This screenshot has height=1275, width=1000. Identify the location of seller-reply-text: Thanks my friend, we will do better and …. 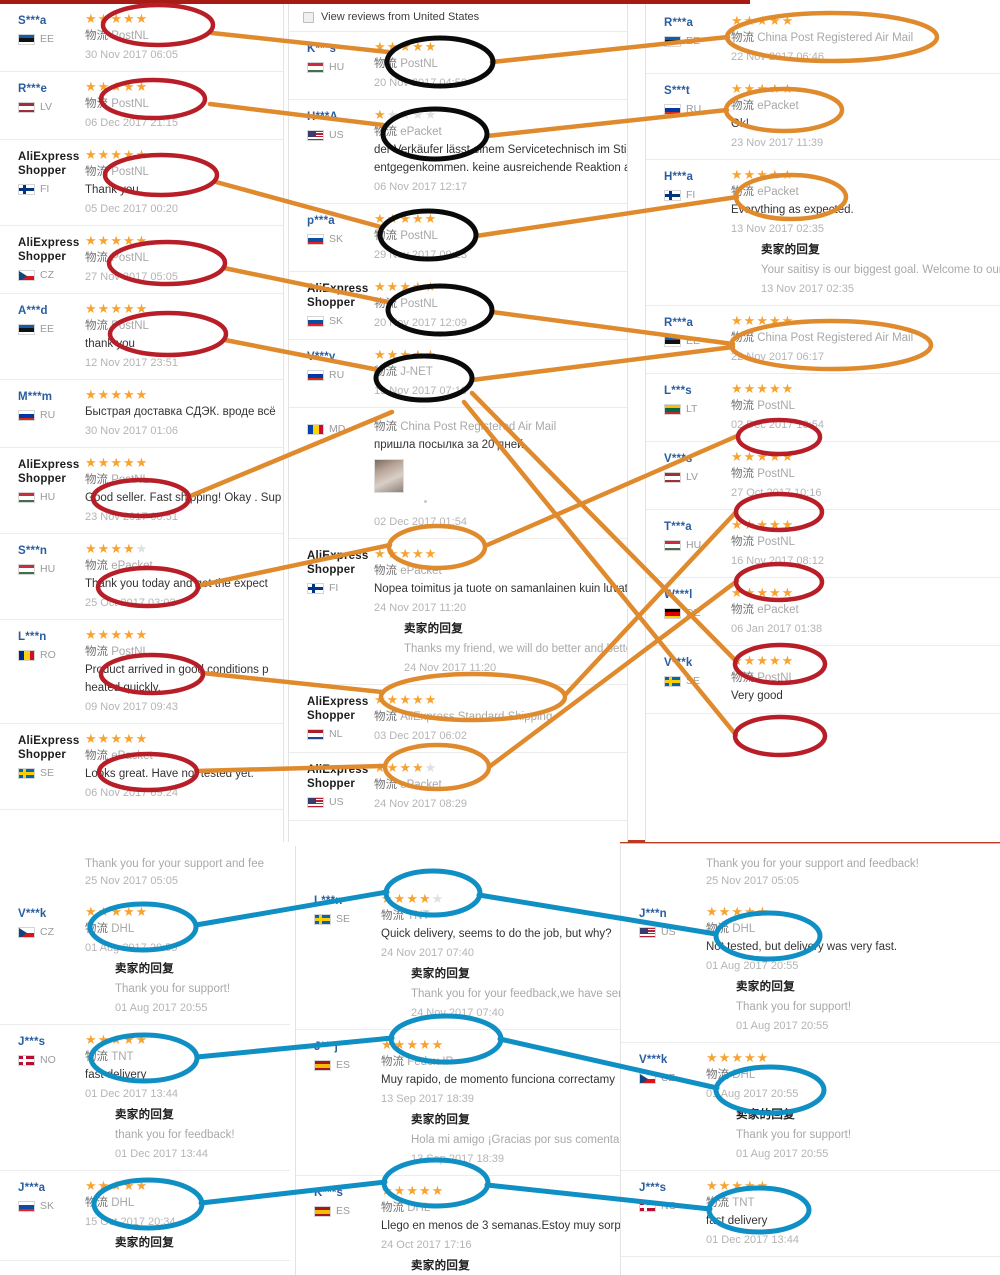
(516, 649).